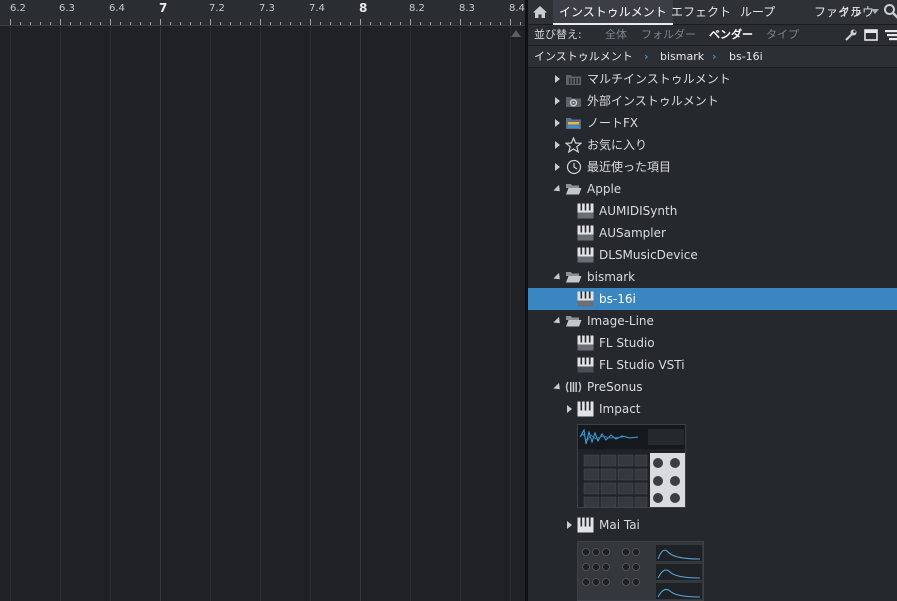 The height and width of the screenshot is (601, 897). What do you see at coordinates (616, 35) in the screenshot?
I see `sort-option-all: 全体` at bounding box center [616, 35].